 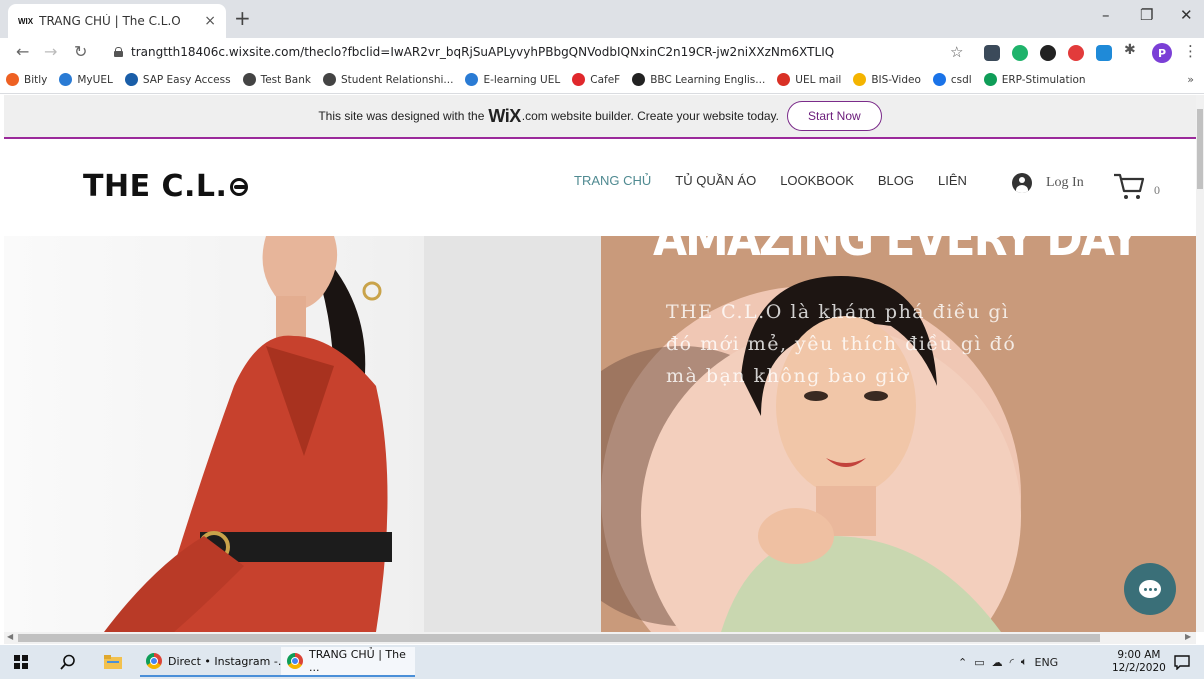 I want to click on volume-icon: 🔈︎, so click(x=1024, y=662).